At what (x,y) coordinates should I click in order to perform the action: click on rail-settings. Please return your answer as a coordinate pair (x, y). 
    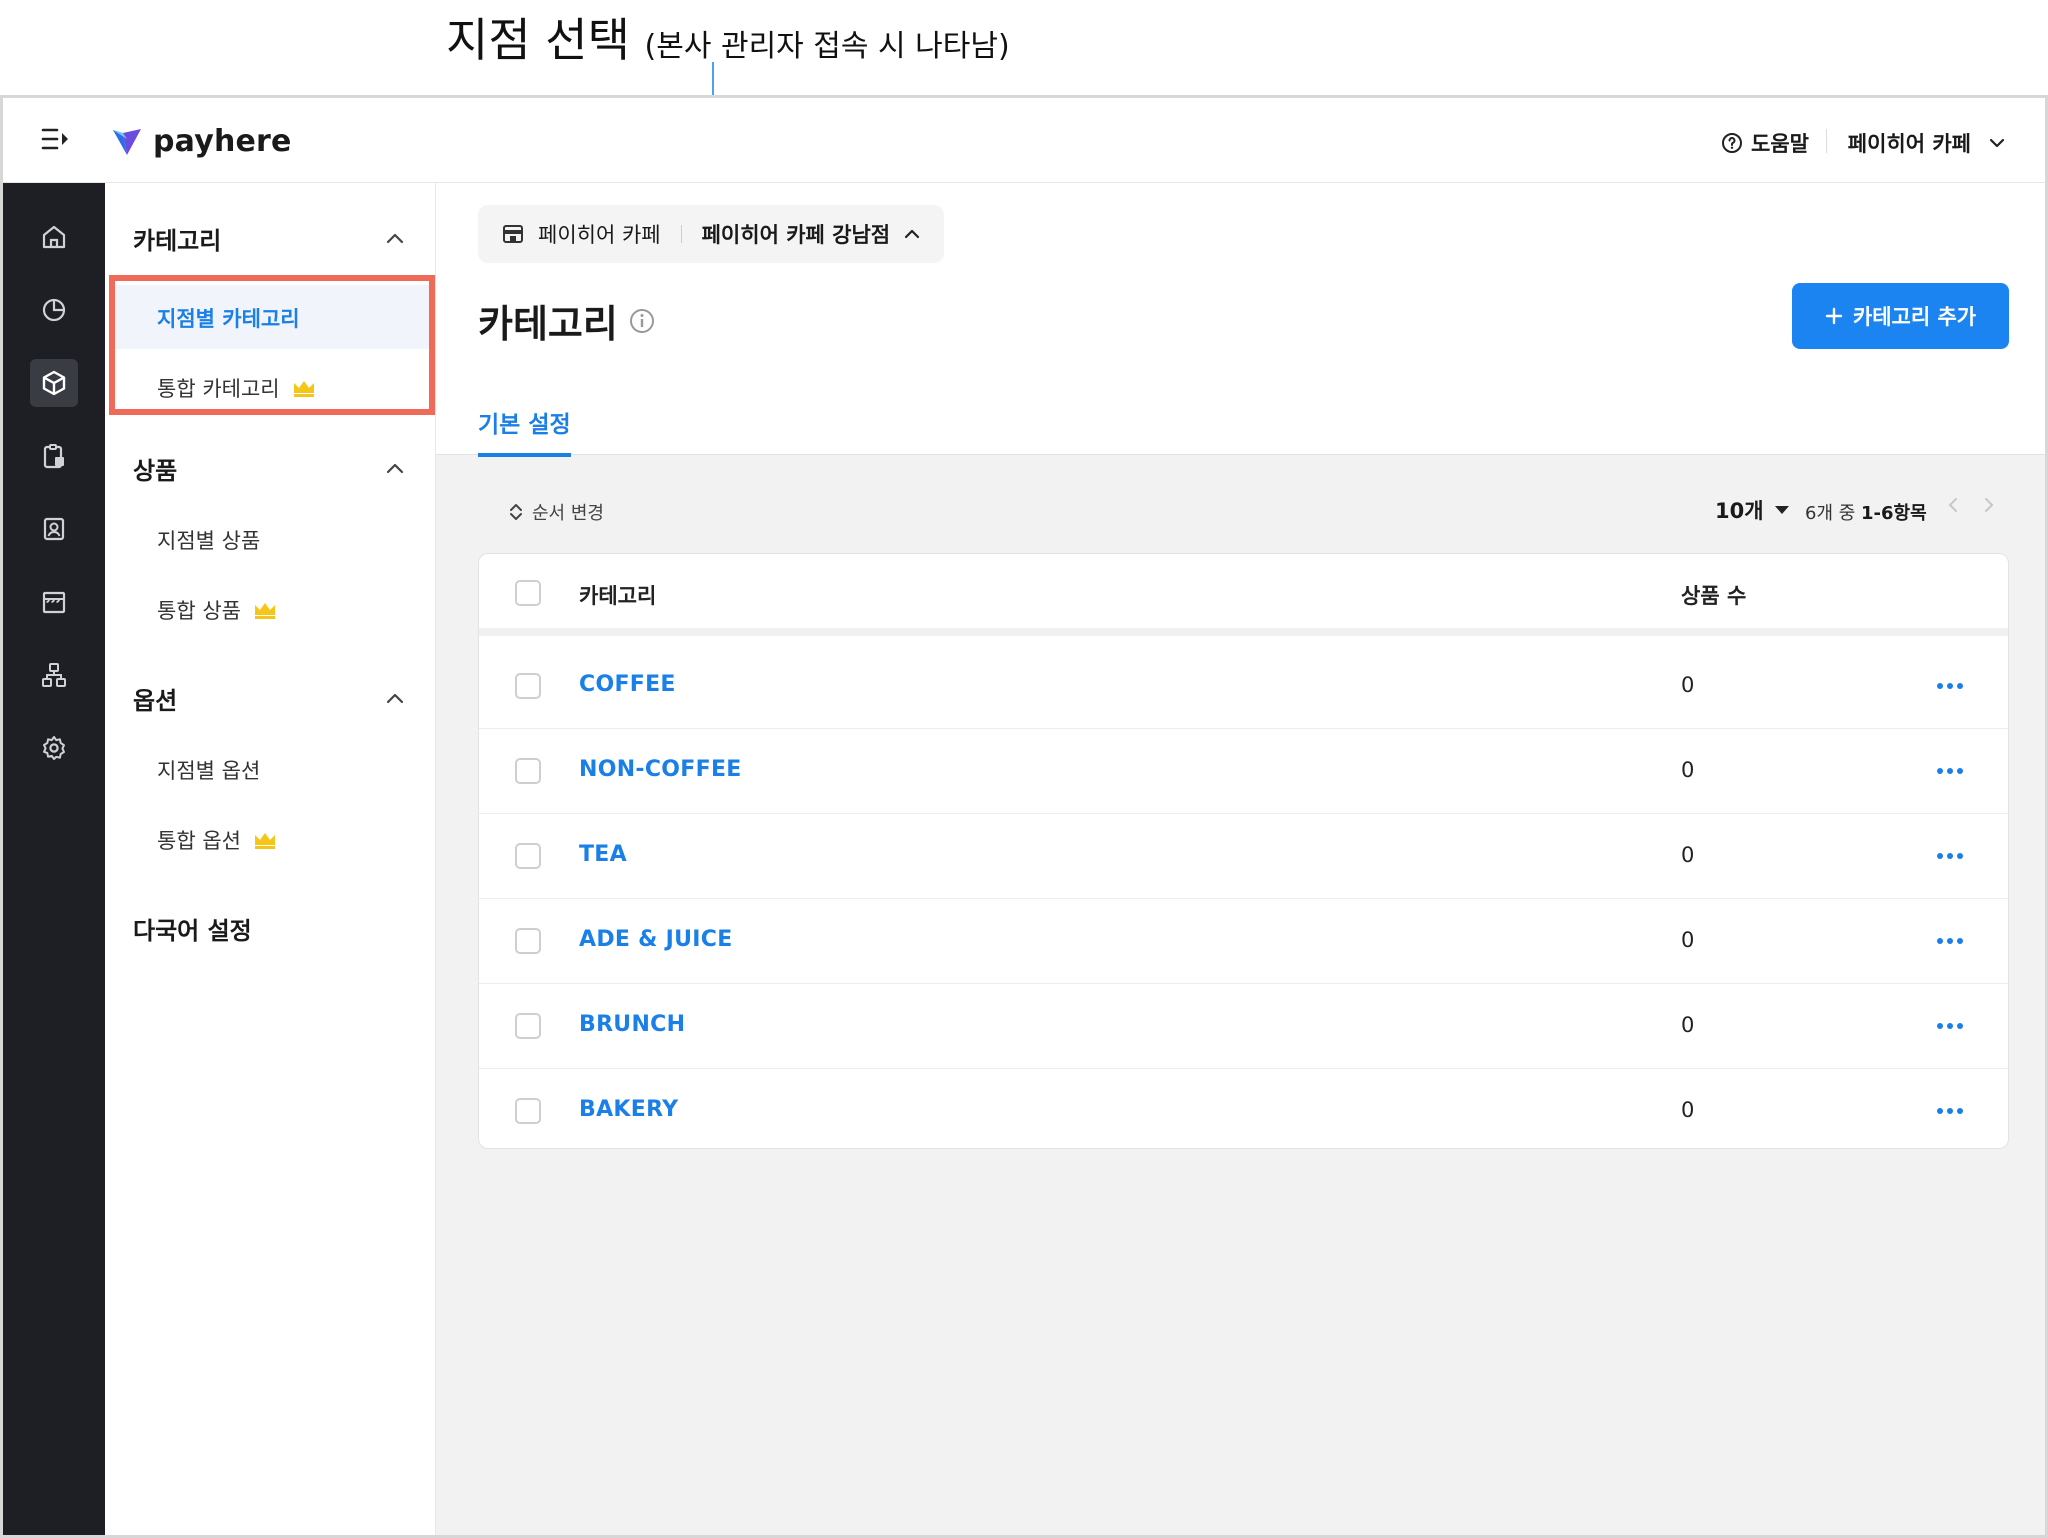
    Looking at the image, I should click on (54, 748).